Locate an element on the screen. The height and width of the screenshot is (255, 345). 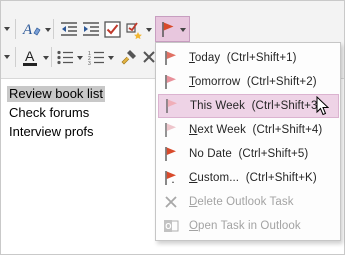
bullets-dropdown-icon is located at coordinates (80, 58).